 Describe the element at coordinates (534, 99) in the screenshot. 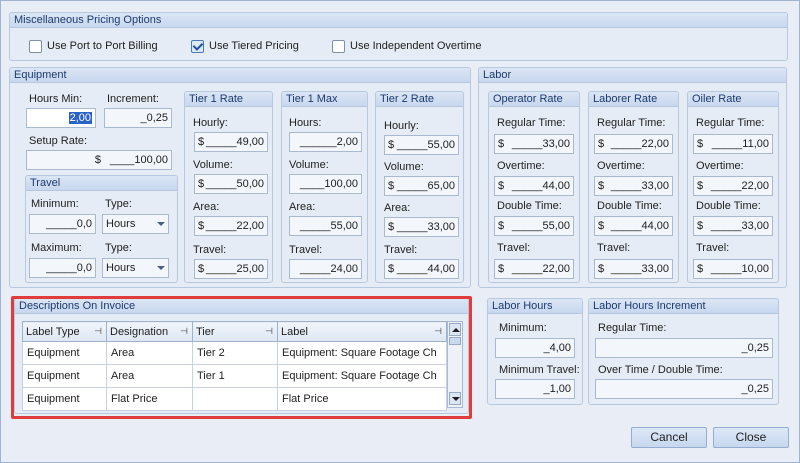

I see `operator-rate-title: Operator Rate` at that location.